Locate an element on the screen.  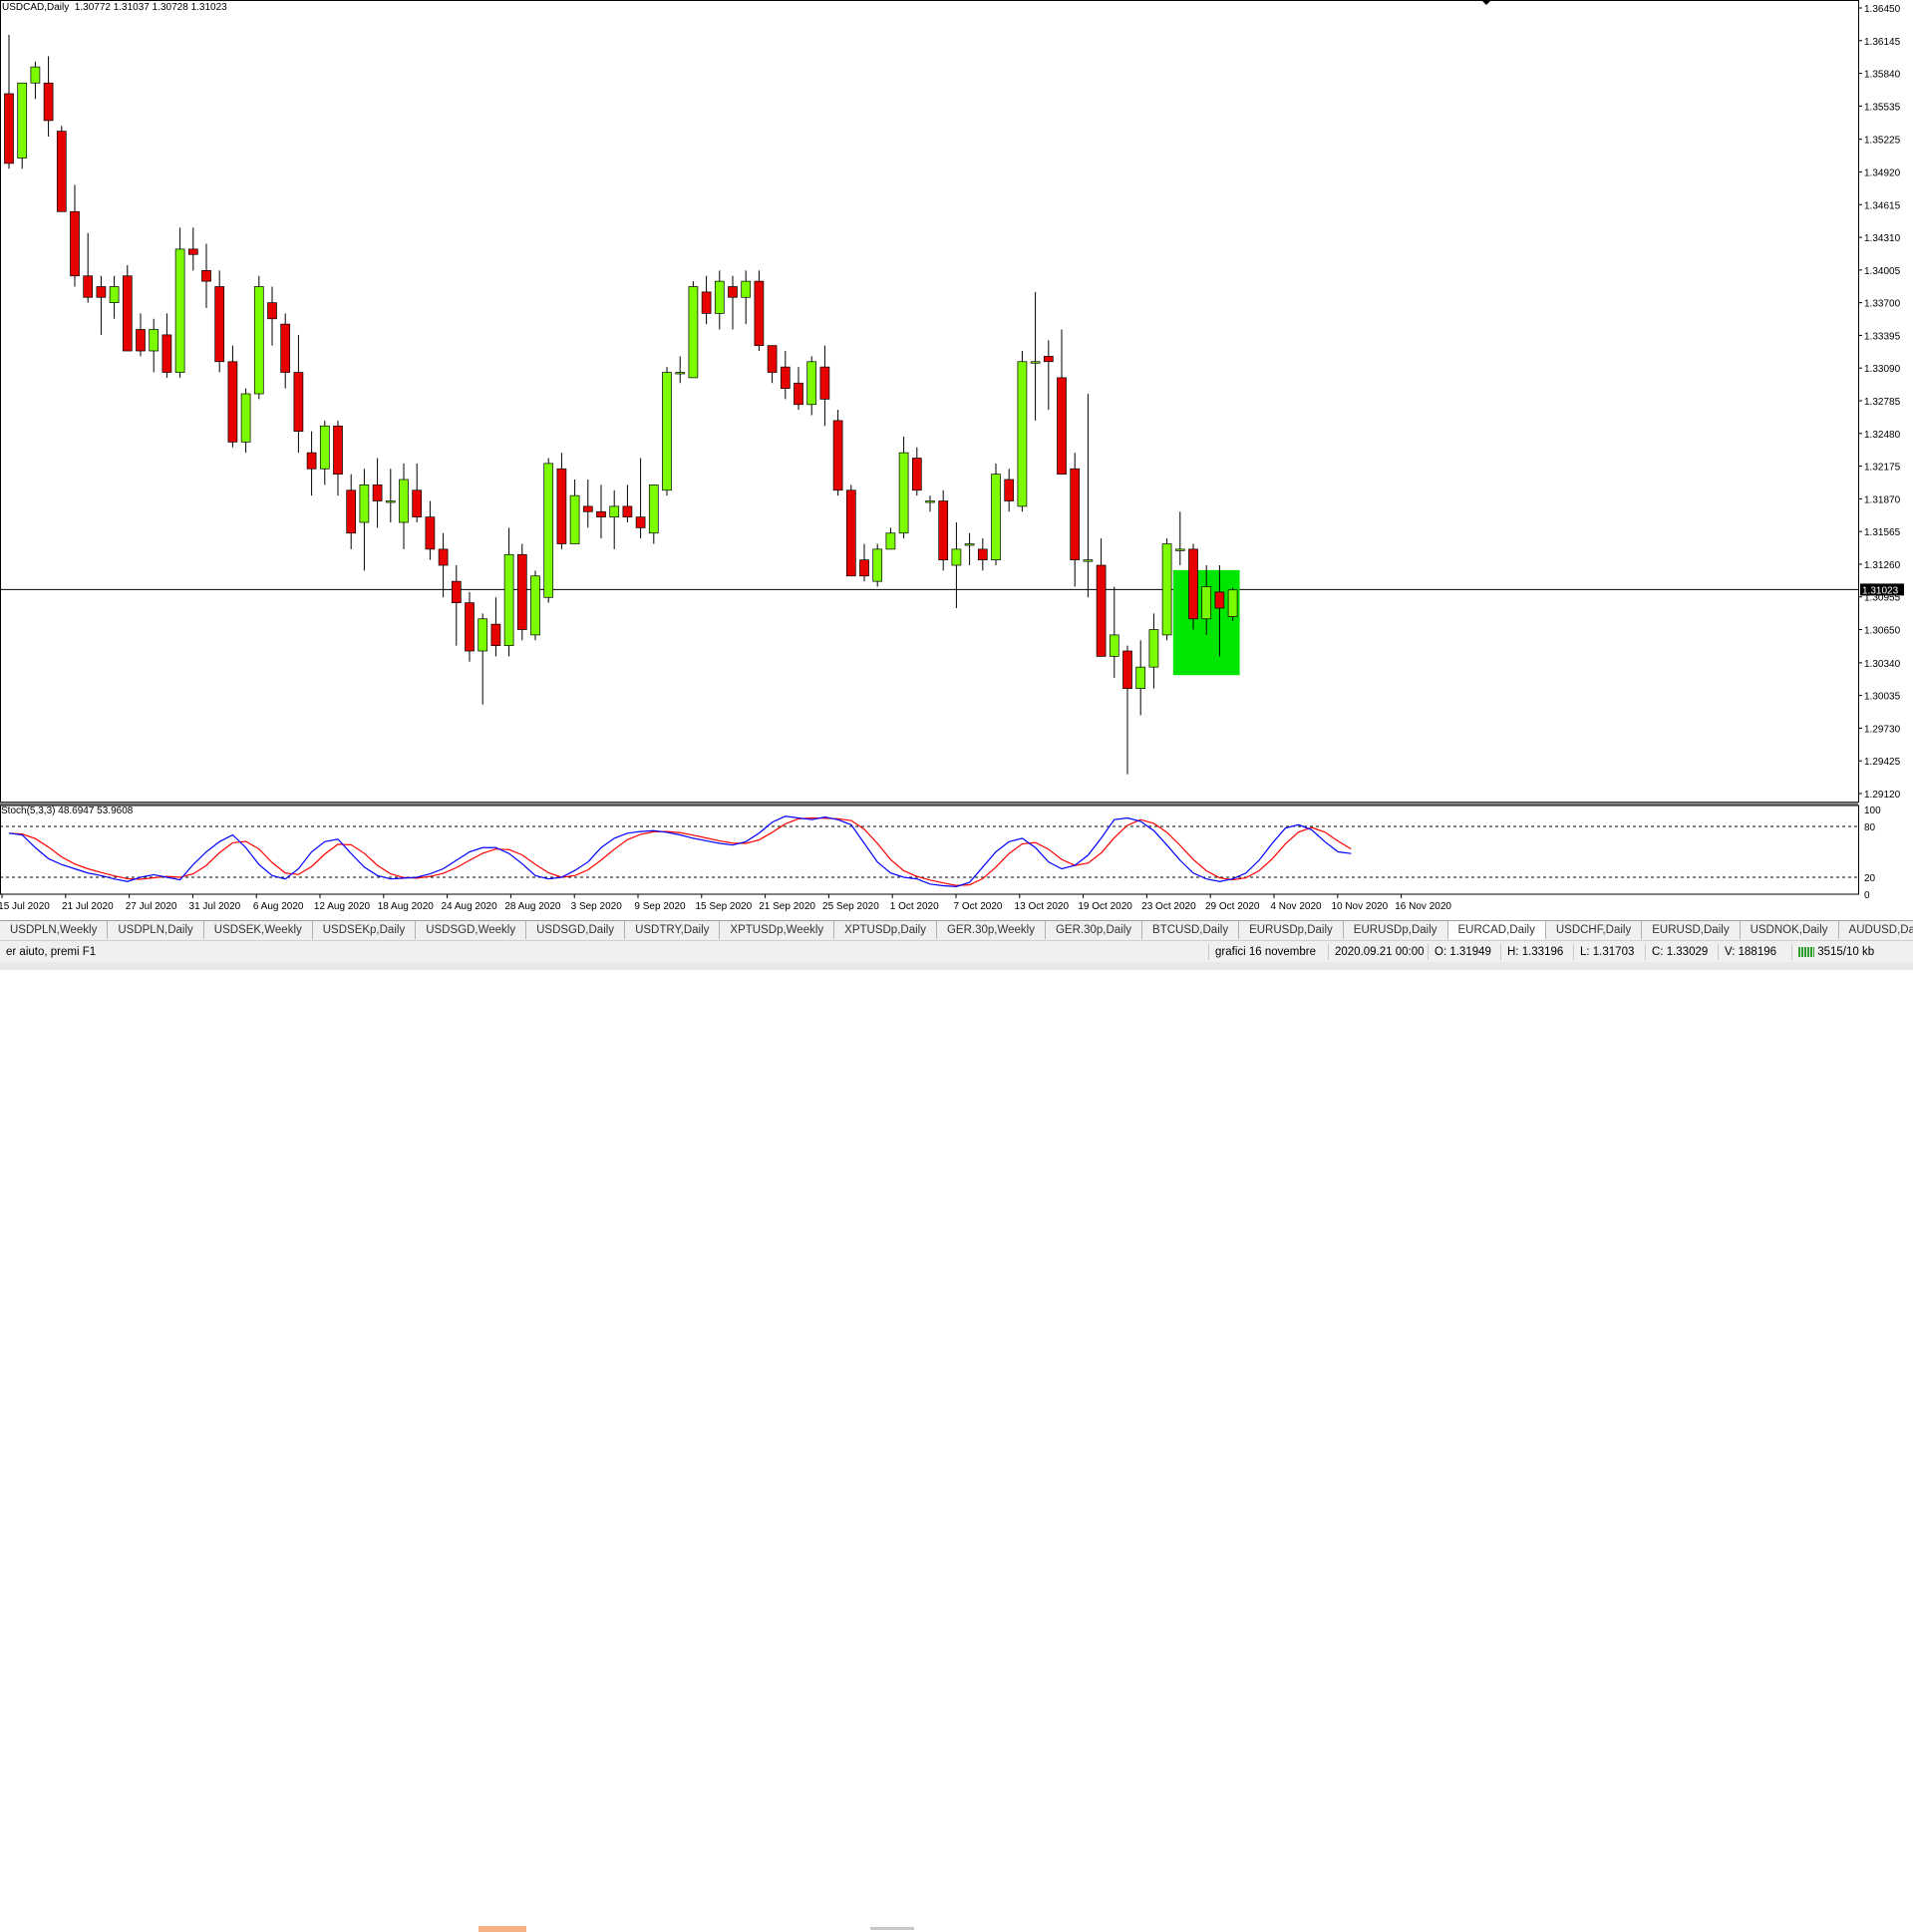
symbol-tab: XPTUSDp,Weekly is located at coordinates (777, 930).